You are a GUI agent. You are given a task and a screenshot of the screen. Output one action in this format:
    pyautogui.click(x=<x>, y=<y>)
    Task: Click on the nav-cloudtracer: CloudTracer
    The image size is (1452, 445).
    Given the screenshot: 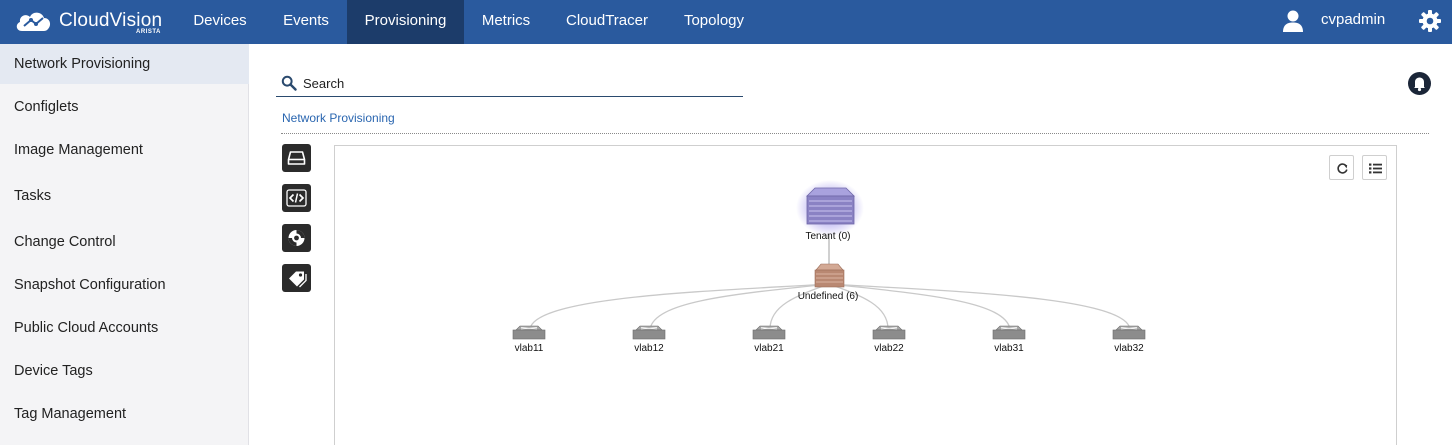 What is the action you would take?
    pyautogui.click(x=607, y=22)
    